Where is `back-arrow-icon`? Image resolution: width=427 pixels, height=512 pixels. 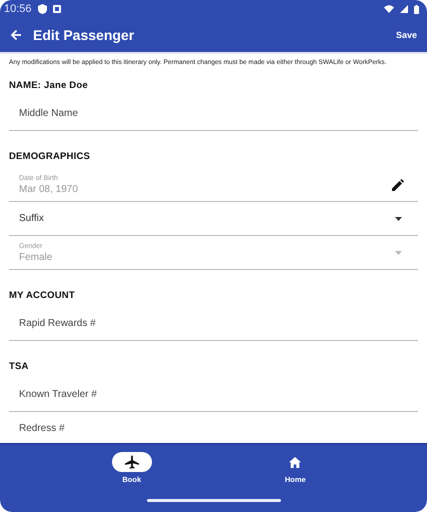 back-arrow-icon is located at coordinates (16, 35).